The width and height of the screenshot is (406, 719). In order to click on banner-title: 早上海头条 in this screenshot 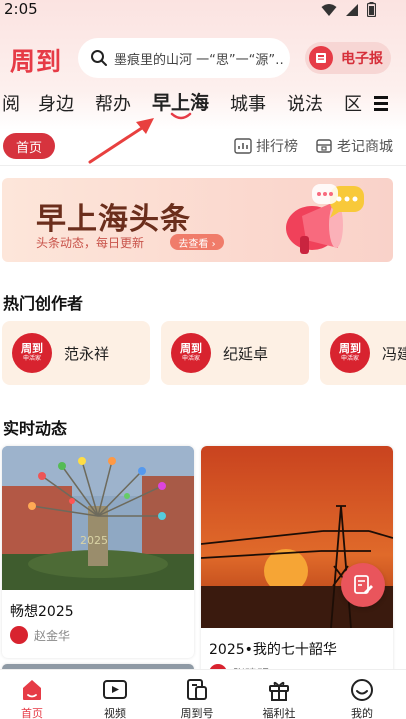, I will do `click(113, 219)`.